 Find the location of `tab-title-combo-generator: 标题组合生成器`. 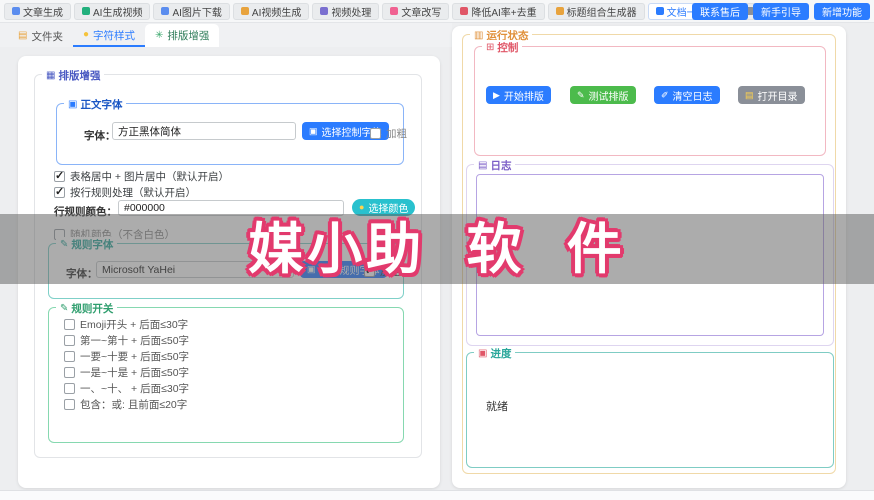

tab-title-combo-generator: 标题组合生成器 is located at coordinates (596, 11).